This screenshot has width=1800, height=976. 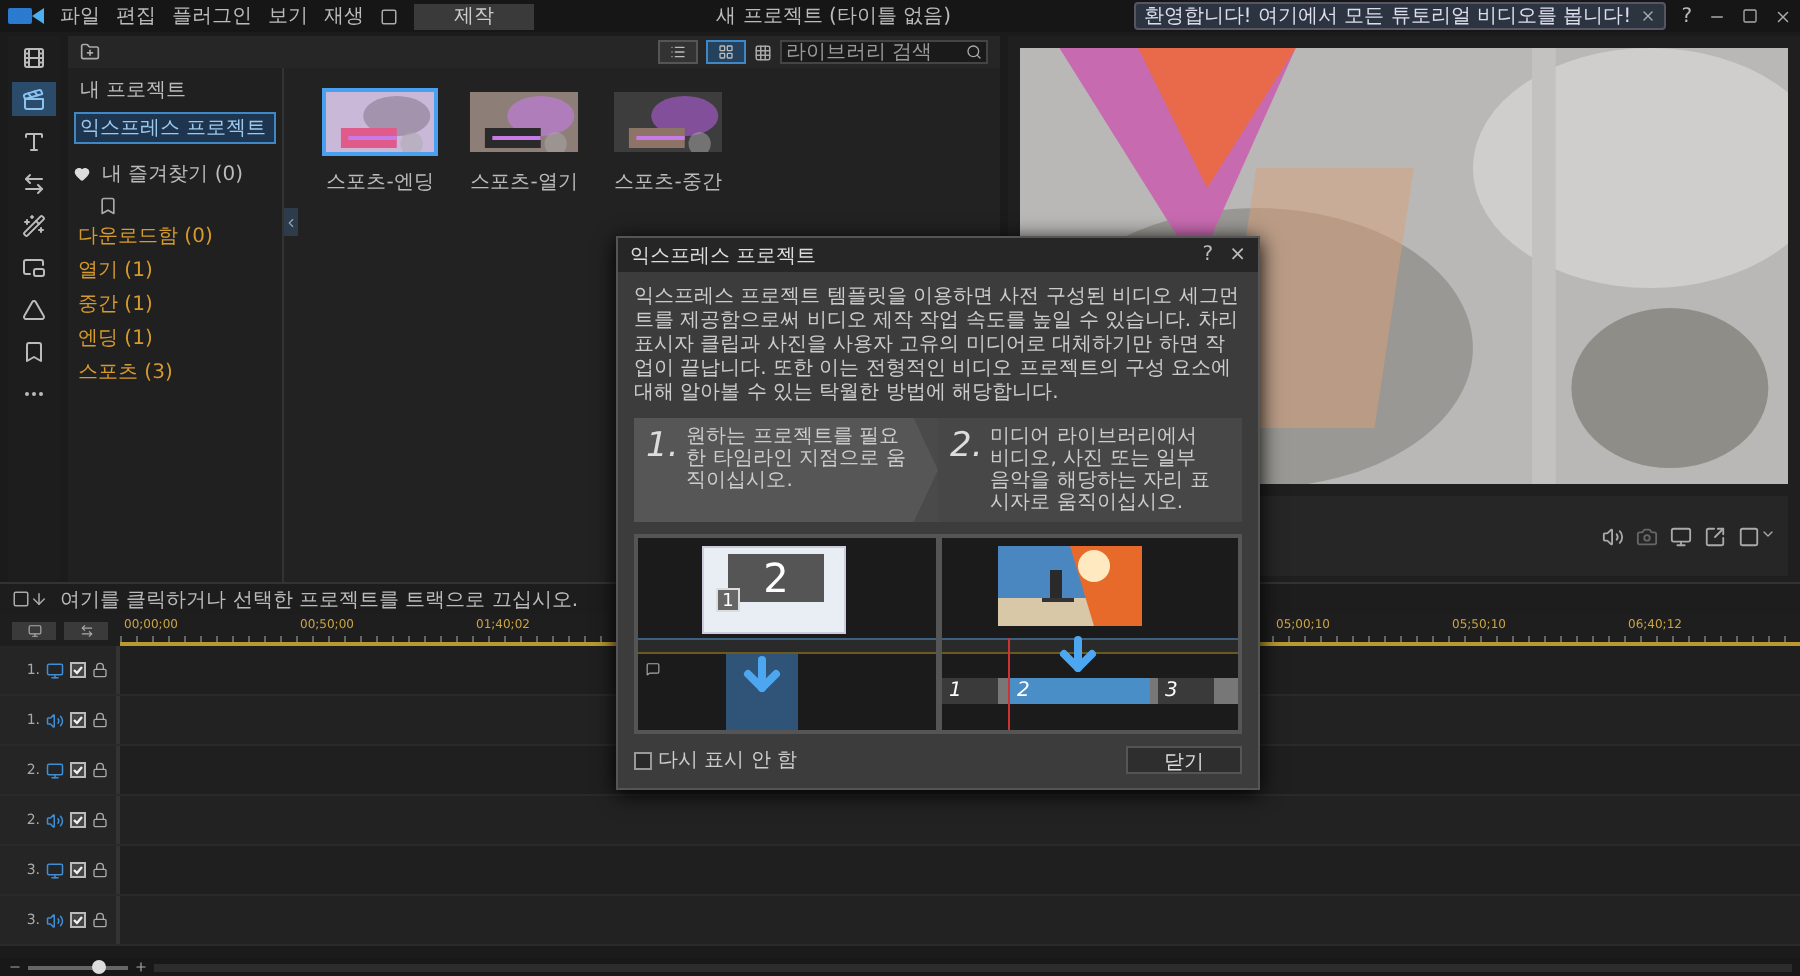 What do you see at coordinates (776, 578) in the screenshot?
I see `card-number: 2` at bounding box center [776, 578].